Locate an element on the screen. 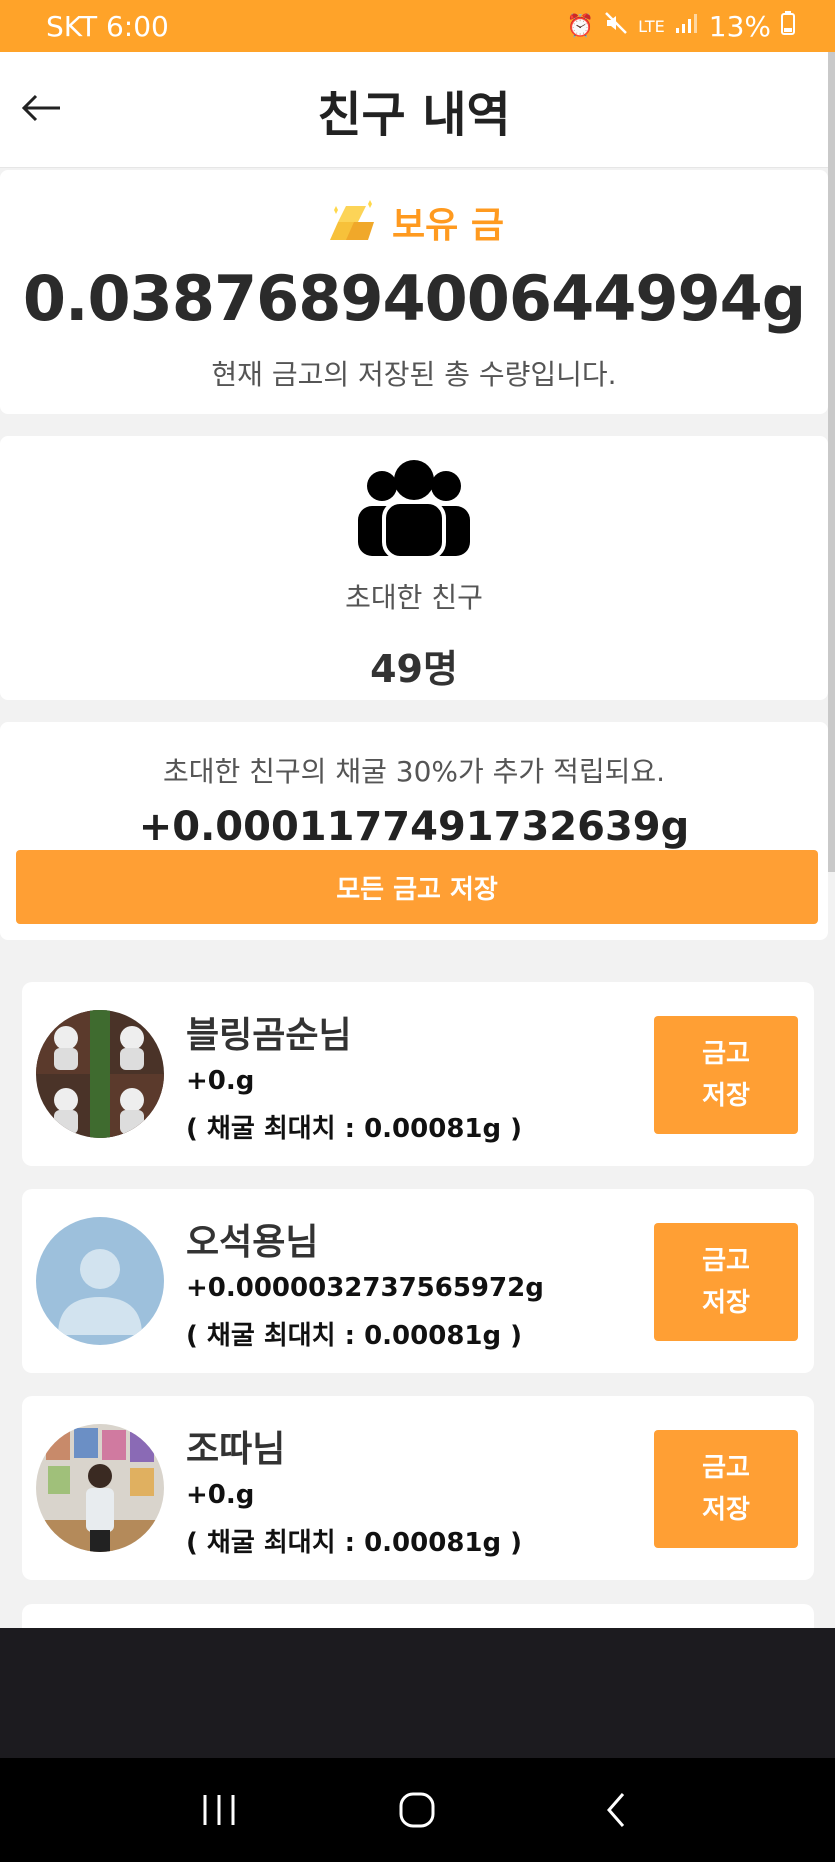  friend-name: 조따님 is located at coordinates (236, 1449).